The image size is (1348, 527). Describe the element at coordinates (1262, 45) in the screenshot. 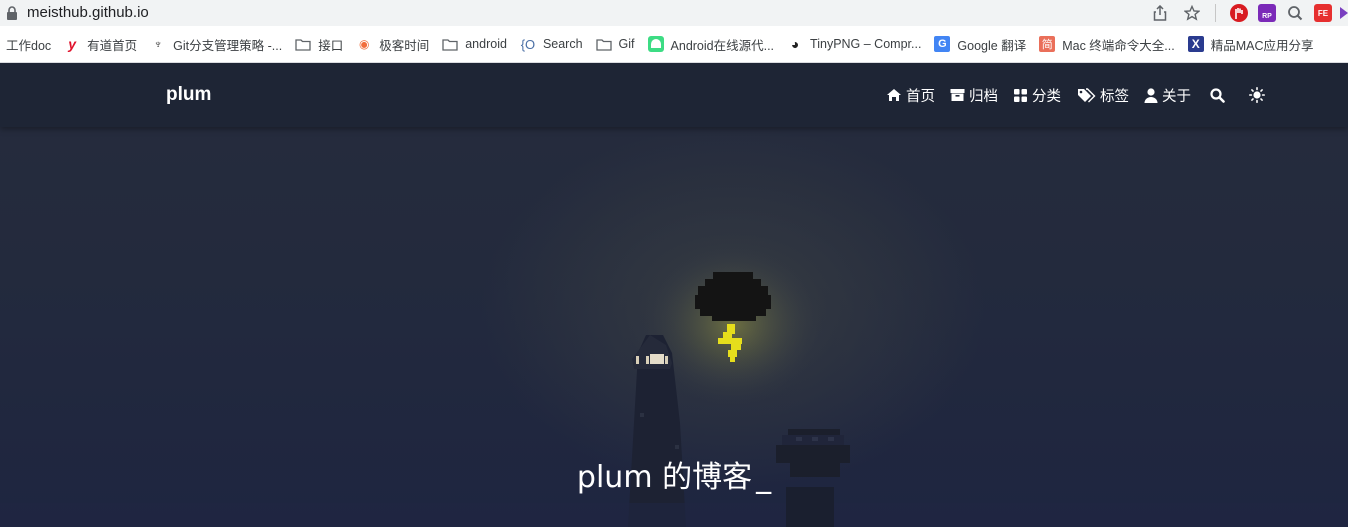

I see `bookmark-label: 精品MAC应用分享` at that location.